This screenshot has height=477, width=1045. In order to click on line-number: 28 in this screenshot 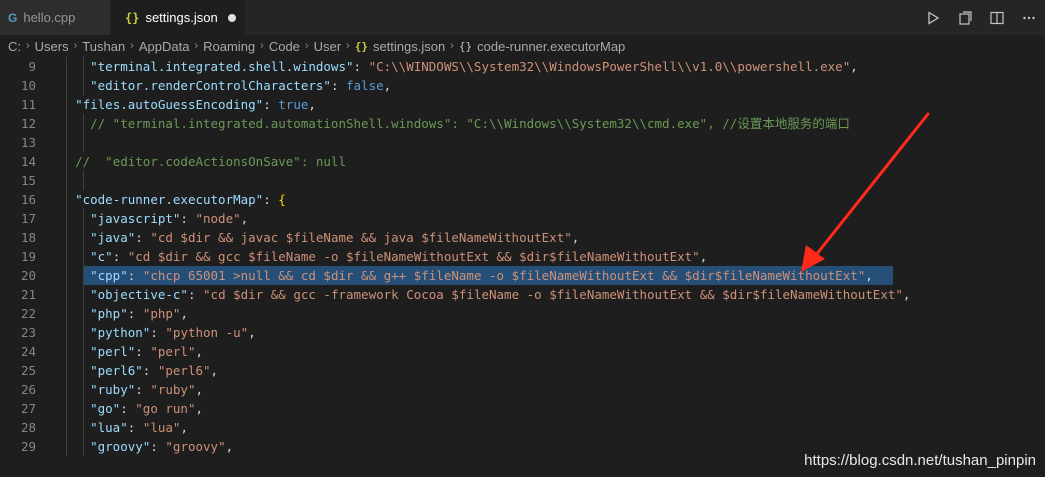, I will do `click(28, 427)`.